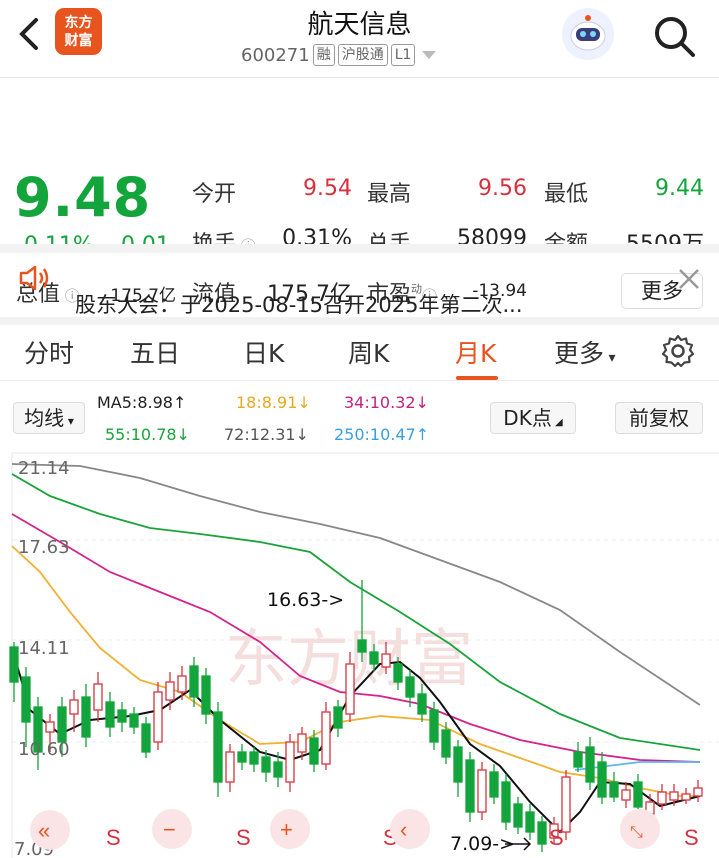 The height and width of the screenshot is (858, 719). What do you see at coordinates (566, 194) in the screenshot?
I see `low-label: 最低` at bounding box center [566, 194].